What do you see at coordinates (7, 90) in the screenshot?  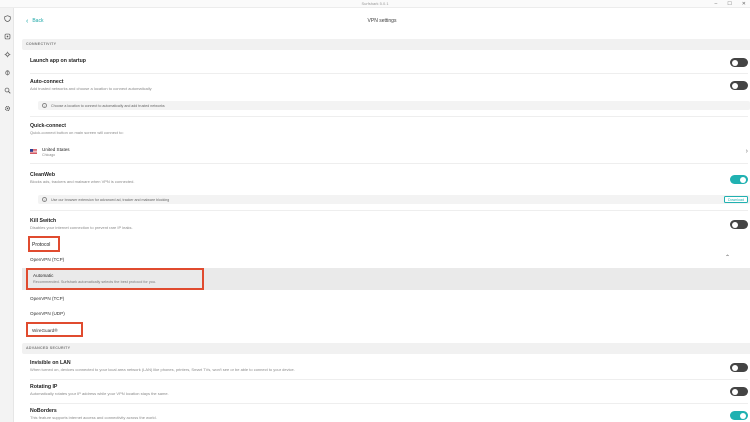 I see `search-icon` at bounding box center [7, 90].